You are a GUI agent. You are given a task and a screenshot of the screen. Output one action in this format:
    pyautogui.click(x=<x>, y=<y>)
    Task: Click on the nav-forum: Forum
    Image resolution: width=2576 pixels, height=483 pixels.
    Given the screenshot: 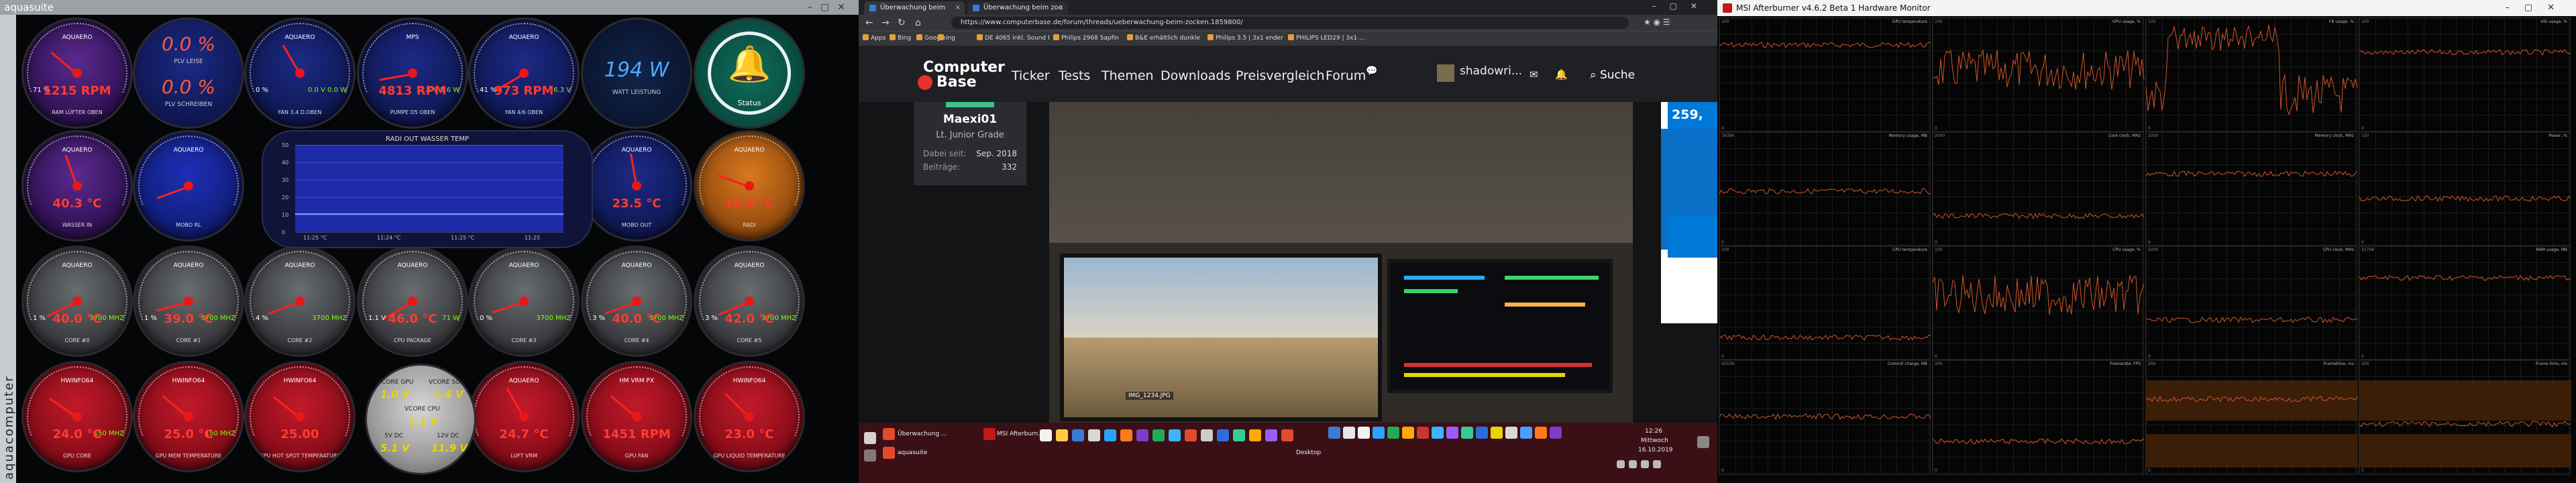 What is the action you would take?
    pyautogui.click(x=1346, y=75)
    